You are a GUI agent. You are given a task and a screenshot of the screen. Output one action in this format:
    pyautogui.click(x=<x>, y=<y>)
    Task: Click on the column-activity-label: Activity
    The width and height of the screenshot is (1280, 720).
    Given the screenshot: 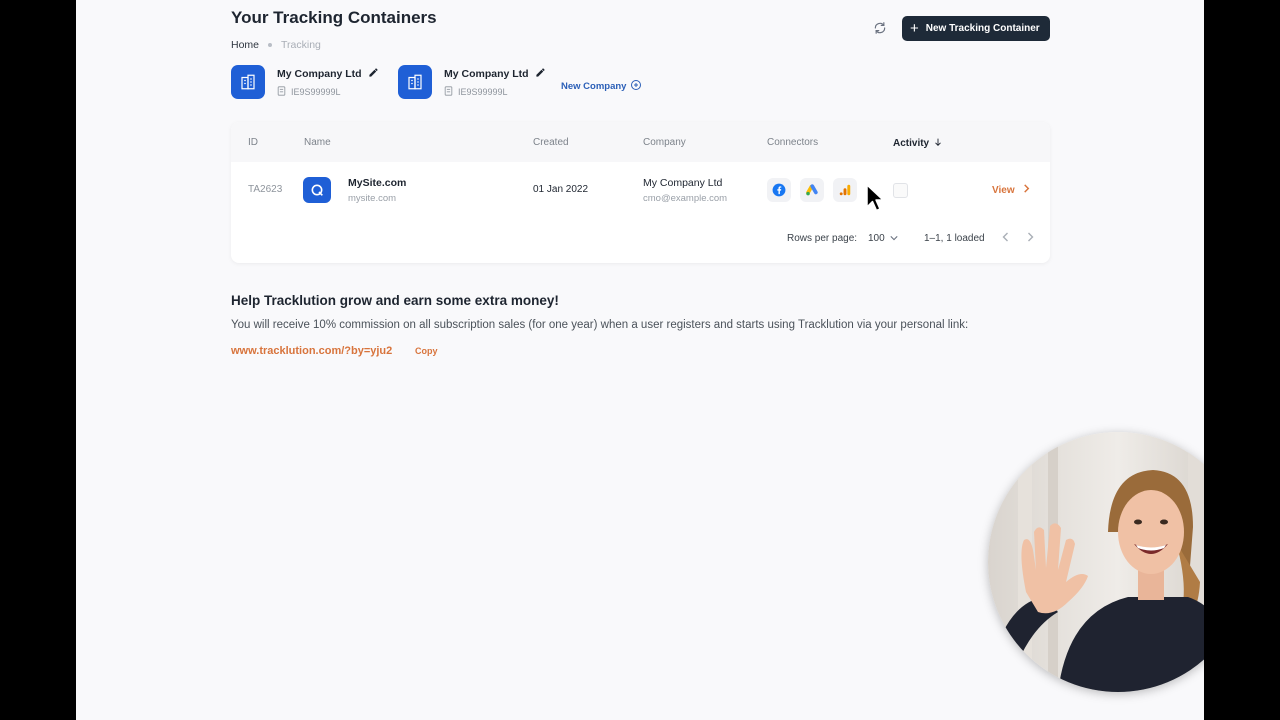 What is the action you would take?
    pyautogui.click(x=911, y=143)
    